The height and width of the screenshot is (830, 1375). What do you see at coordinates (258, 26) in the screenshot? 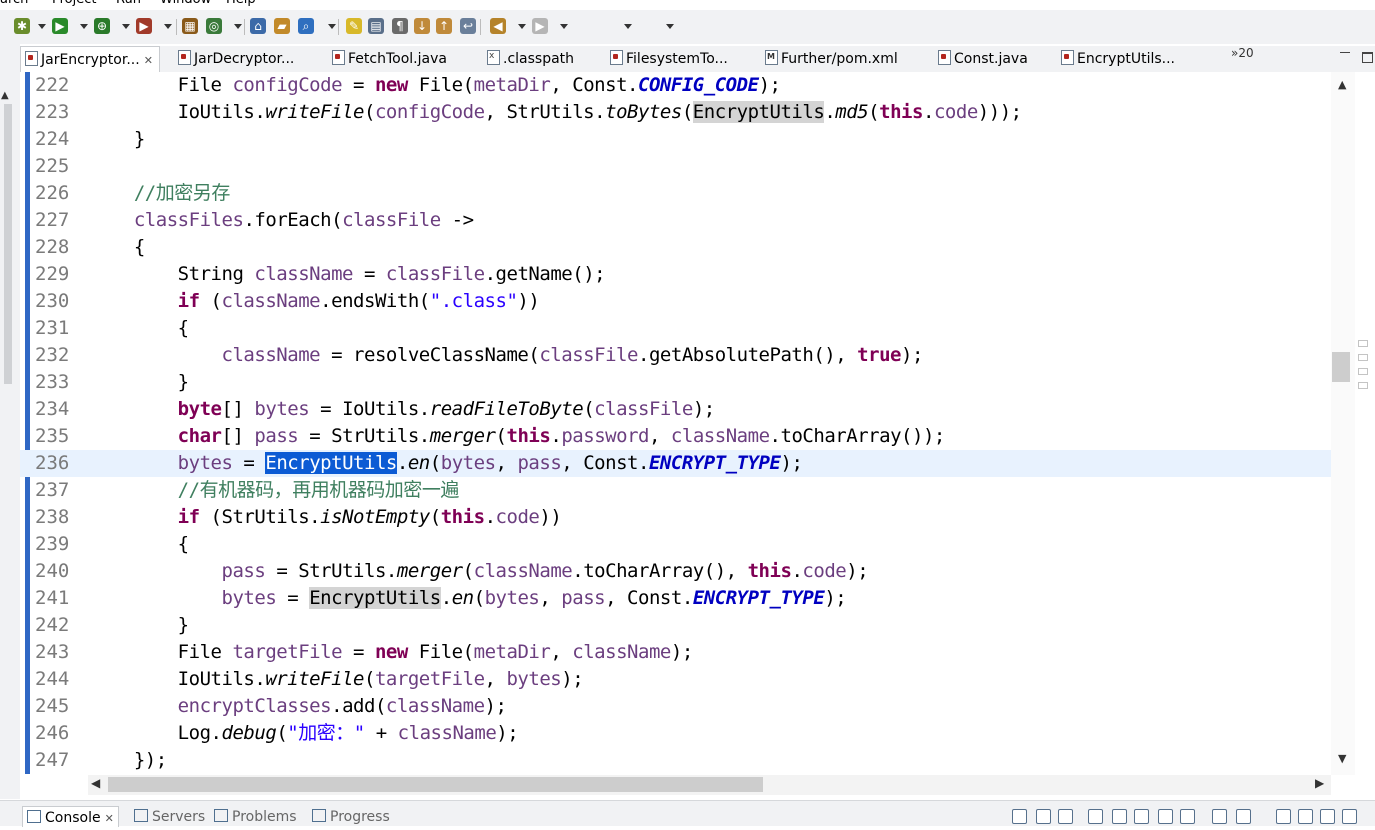
I see `open-type-icon: ⌂` at bounding box center [258, 26].